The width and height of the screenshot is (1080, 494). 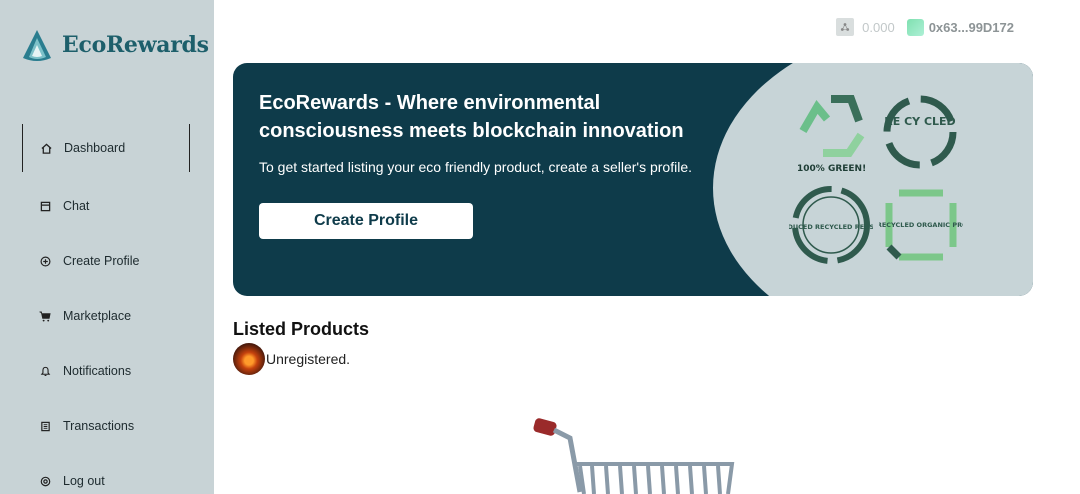 I want to click on svg-text: RE CY CLED, so click(x=919, y=121).